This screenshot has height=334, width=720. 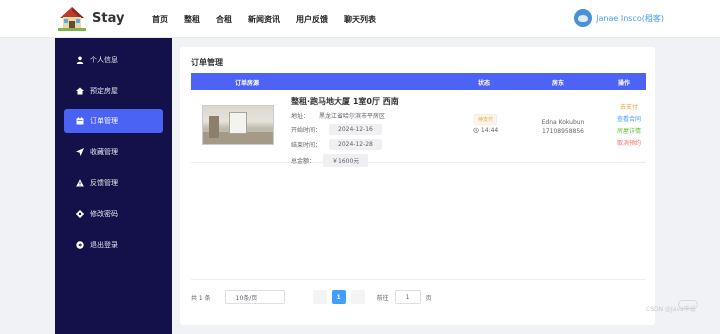 I want to click on avatar, so click(x=583, y=18).